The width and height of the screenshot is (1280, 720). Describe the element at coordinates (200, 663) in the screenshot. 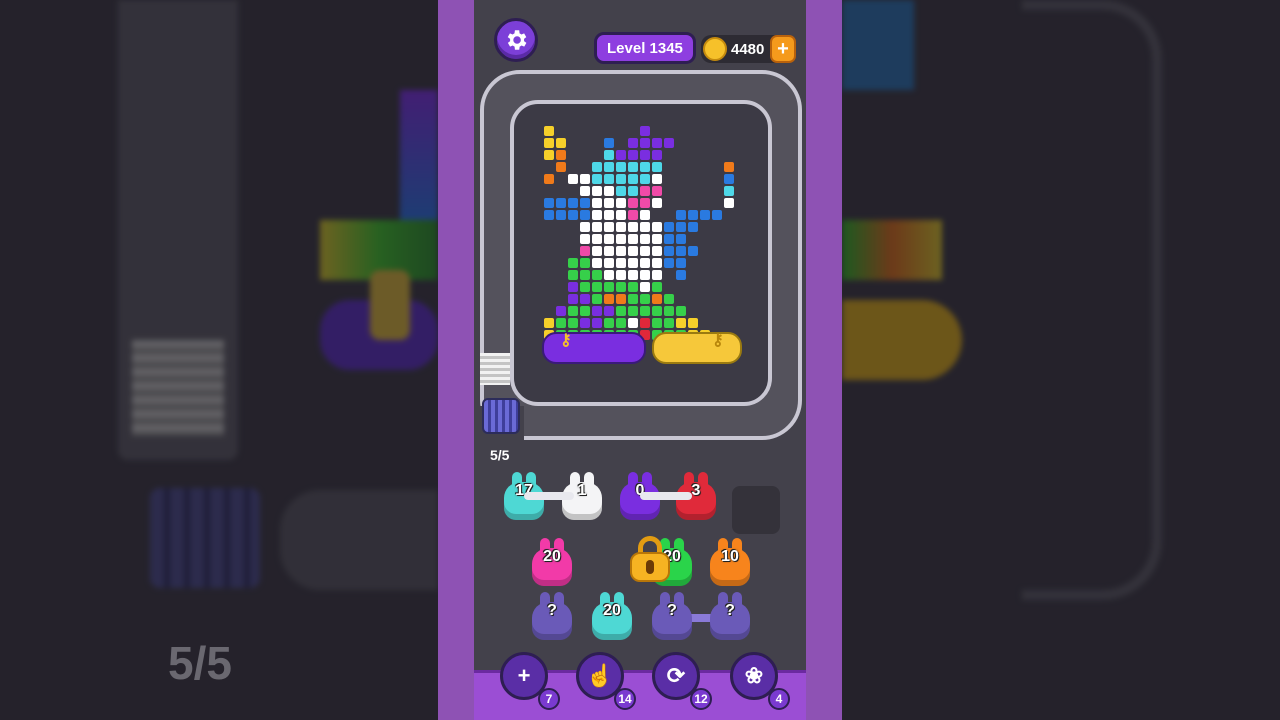

I see `side-counter-left: 5/5` at that location.